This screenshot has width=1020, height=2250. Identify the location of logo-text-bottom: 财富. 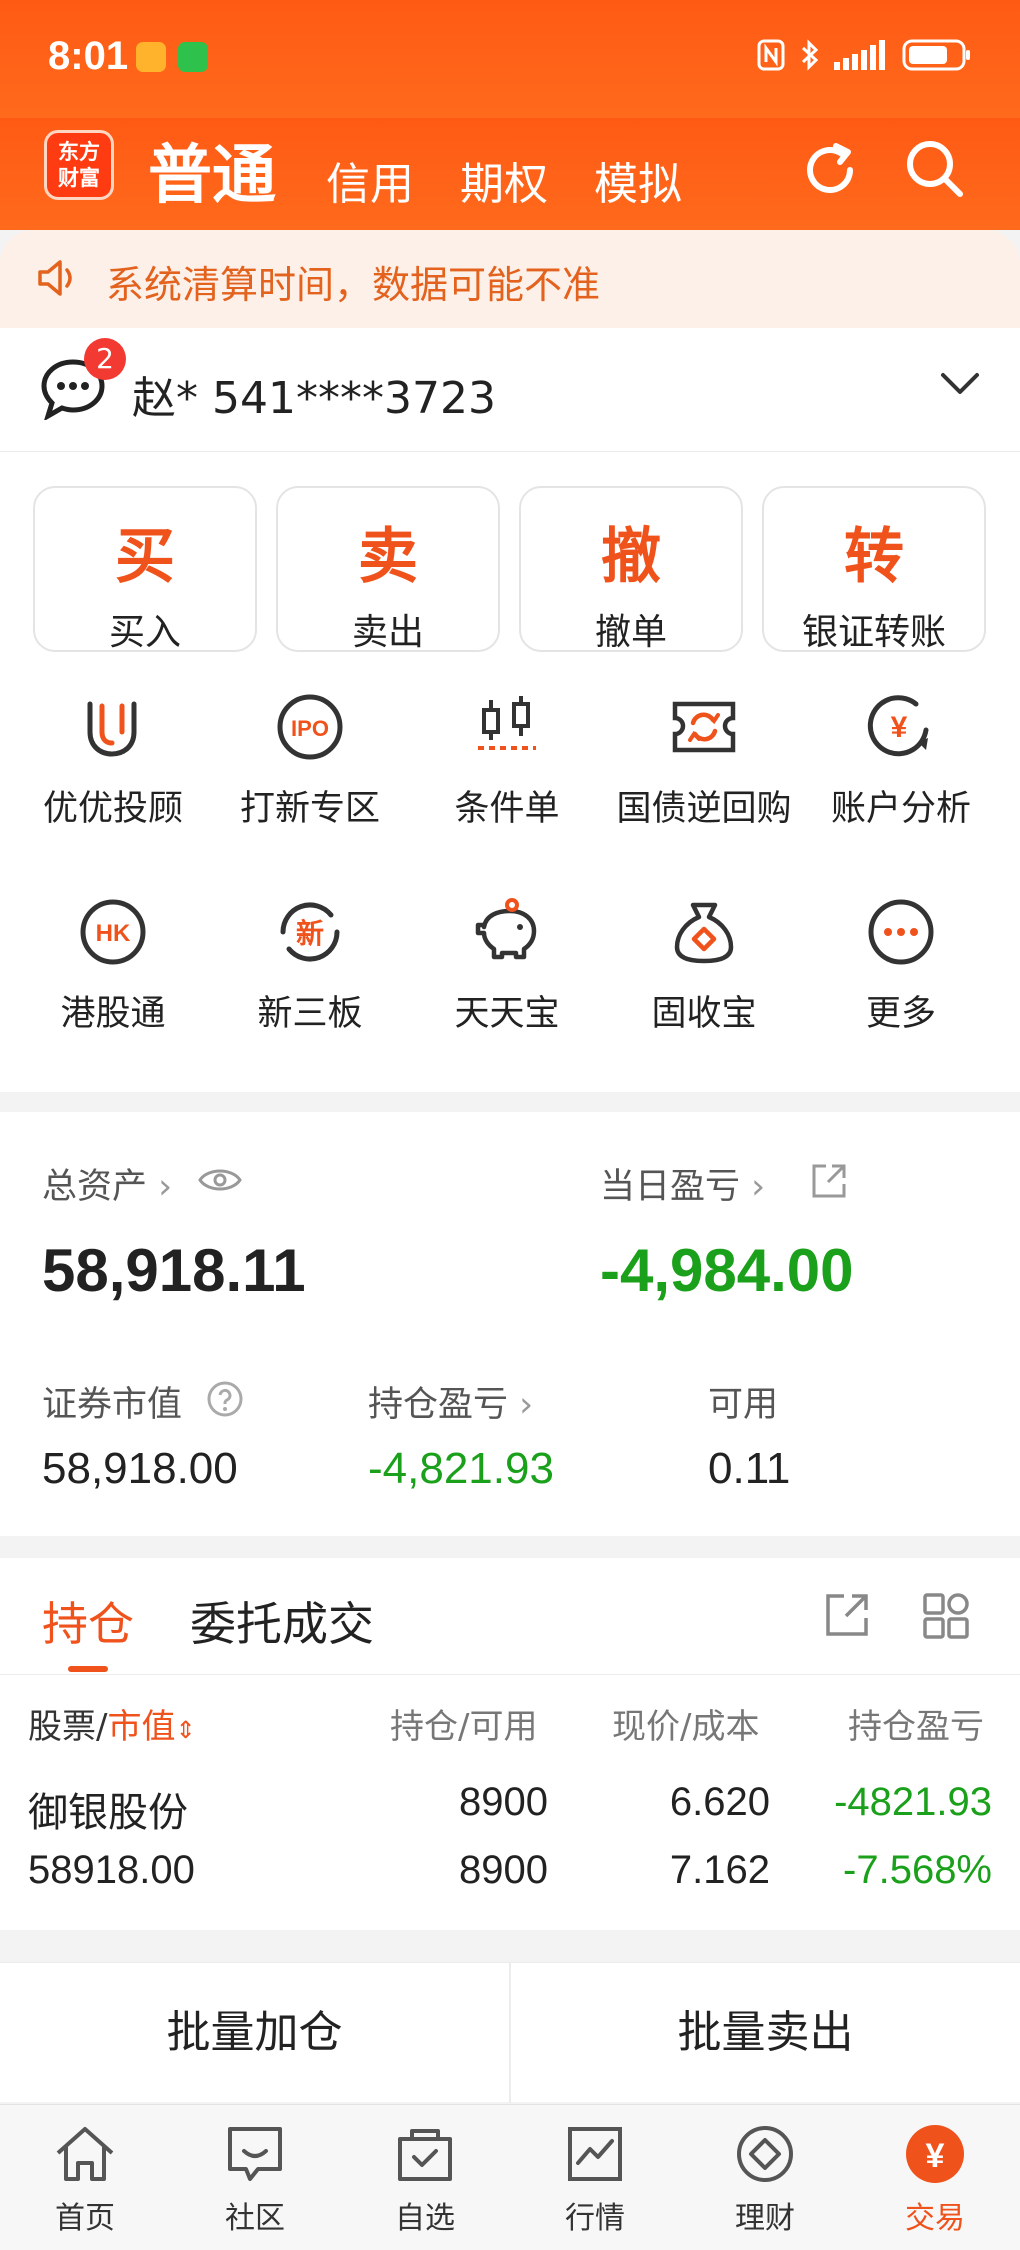
(79, 178).